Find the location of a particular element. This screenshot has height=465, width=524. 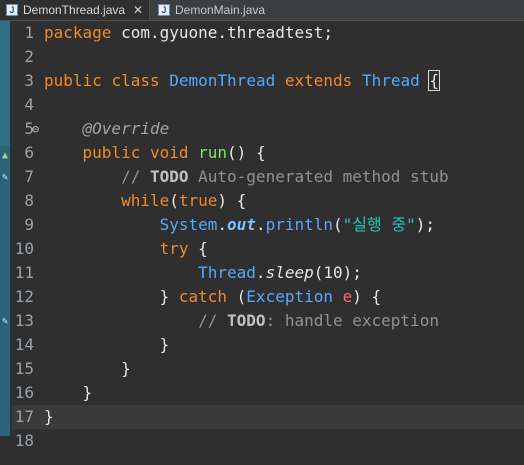

package-name: com.gyuone.threadtest; is located at coordinates (222, 32).